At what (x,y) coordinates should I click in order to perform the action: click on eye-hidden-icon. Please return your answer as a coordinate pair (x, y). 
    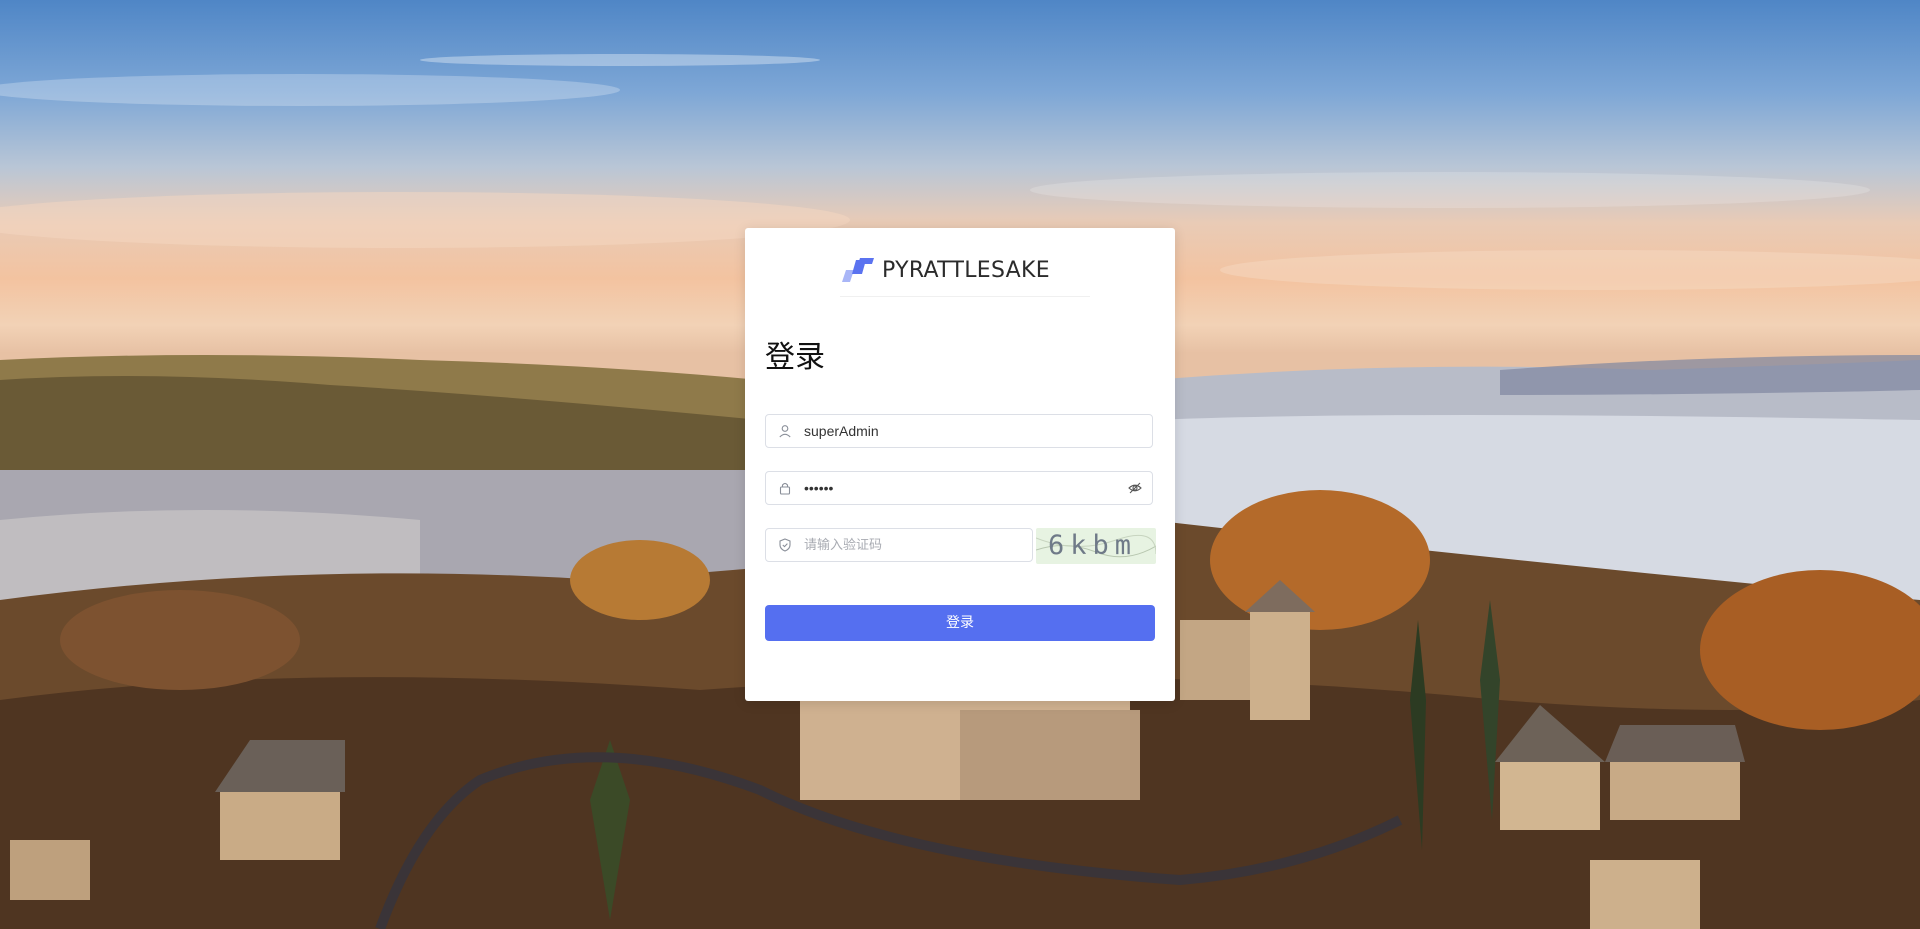
    Looking at the image, I should click on (1135, 488).